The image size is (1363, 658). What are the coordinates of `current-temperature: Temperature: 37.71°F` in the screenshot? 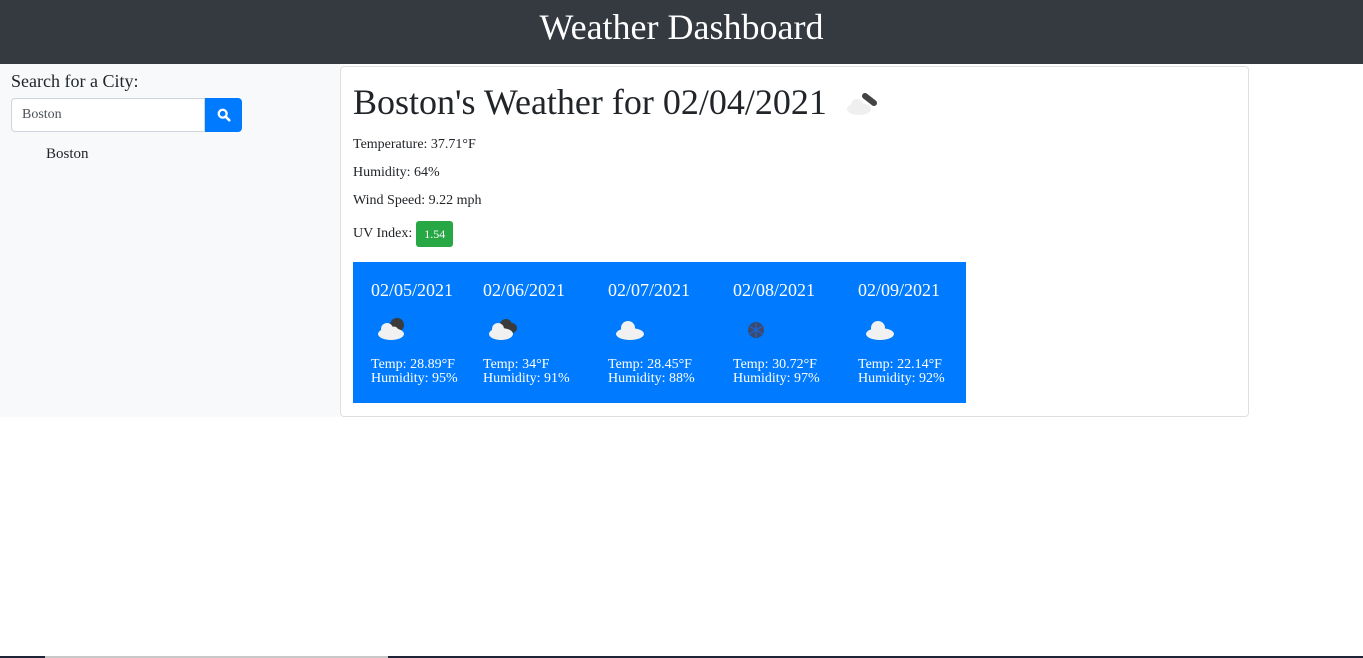 It's located at (414, 144).